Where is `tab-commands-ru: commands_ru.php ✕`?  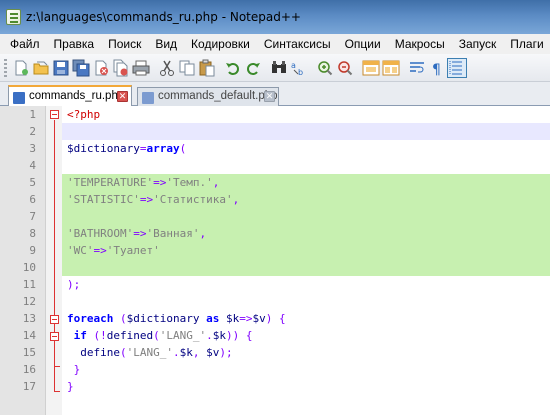 tab-commands-ru: commands_ru.php ✕ is located at coordinates (70, 96).